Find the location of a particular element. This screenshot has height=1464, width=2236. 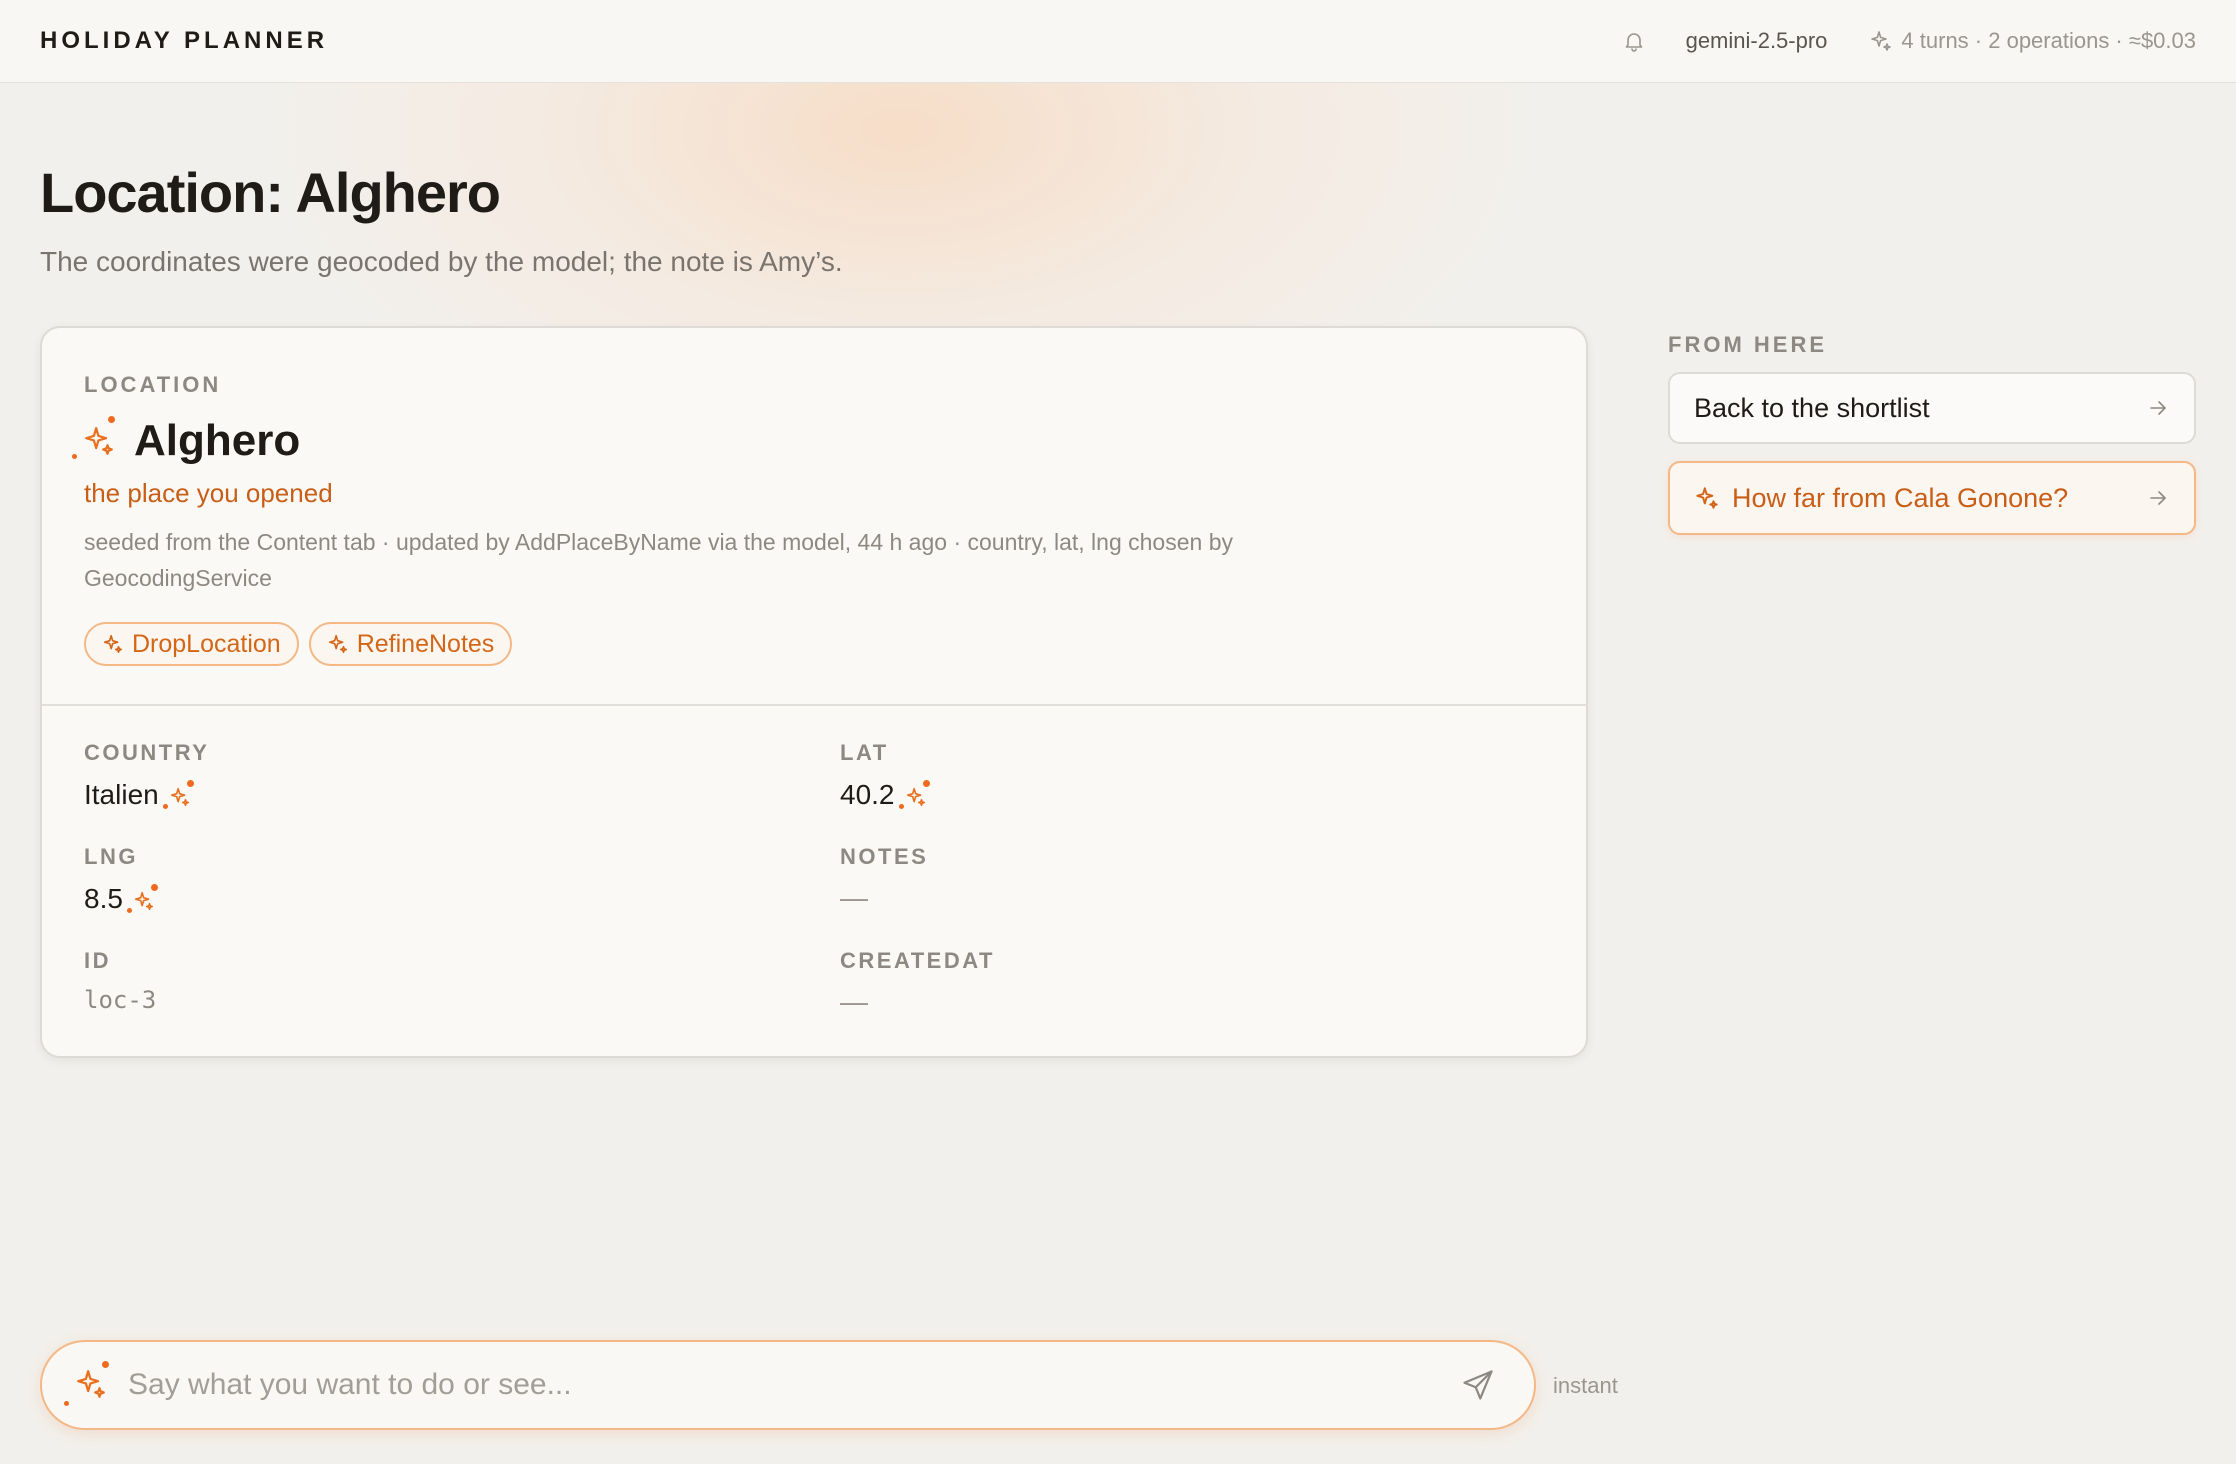

field-label: LAT is located at coordinates (864, 752).